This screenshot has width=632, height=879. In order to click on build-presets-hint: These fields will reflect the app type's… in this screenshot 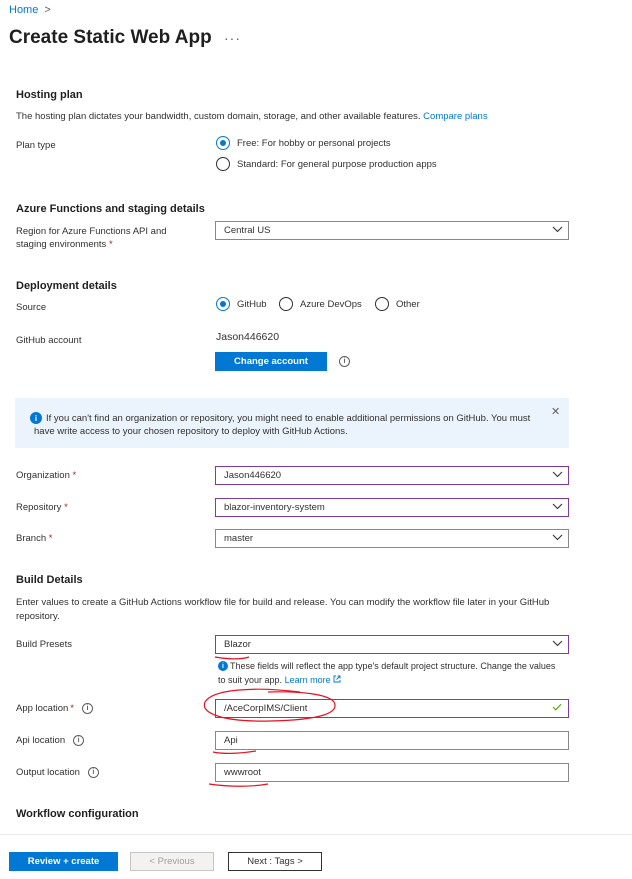, I will do `click(390, 673)`.